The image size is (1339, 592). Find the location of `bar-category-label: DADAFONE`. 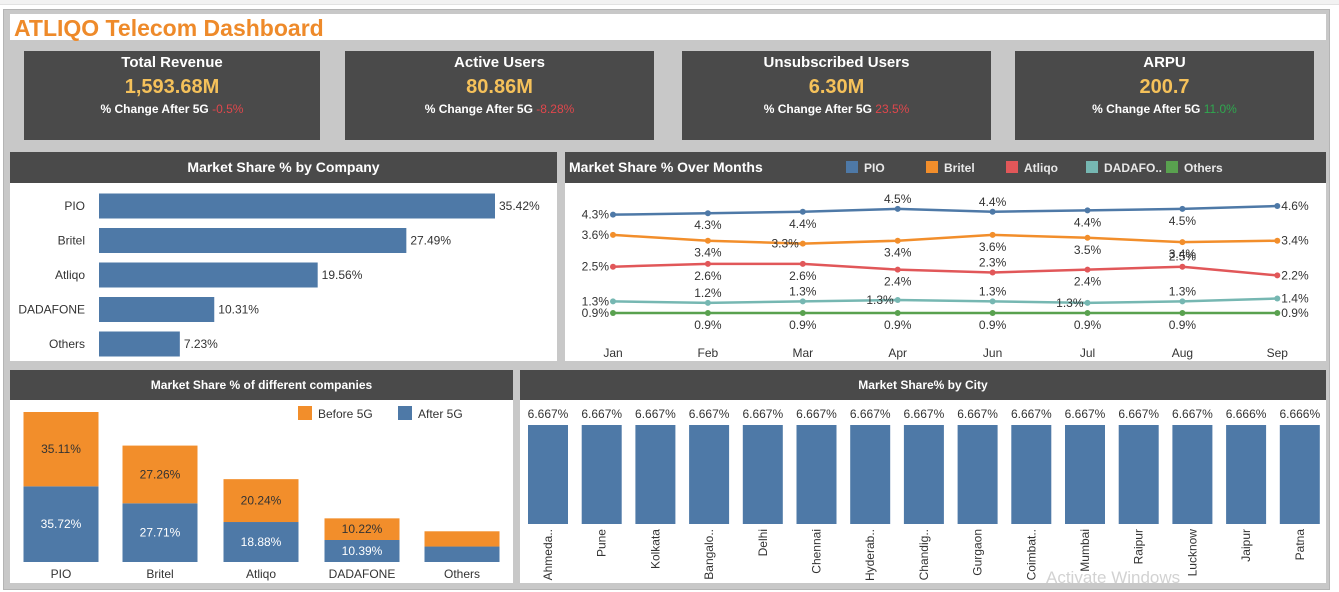

bar-category-label: DADAFONE is located at coordinates (51, 310).